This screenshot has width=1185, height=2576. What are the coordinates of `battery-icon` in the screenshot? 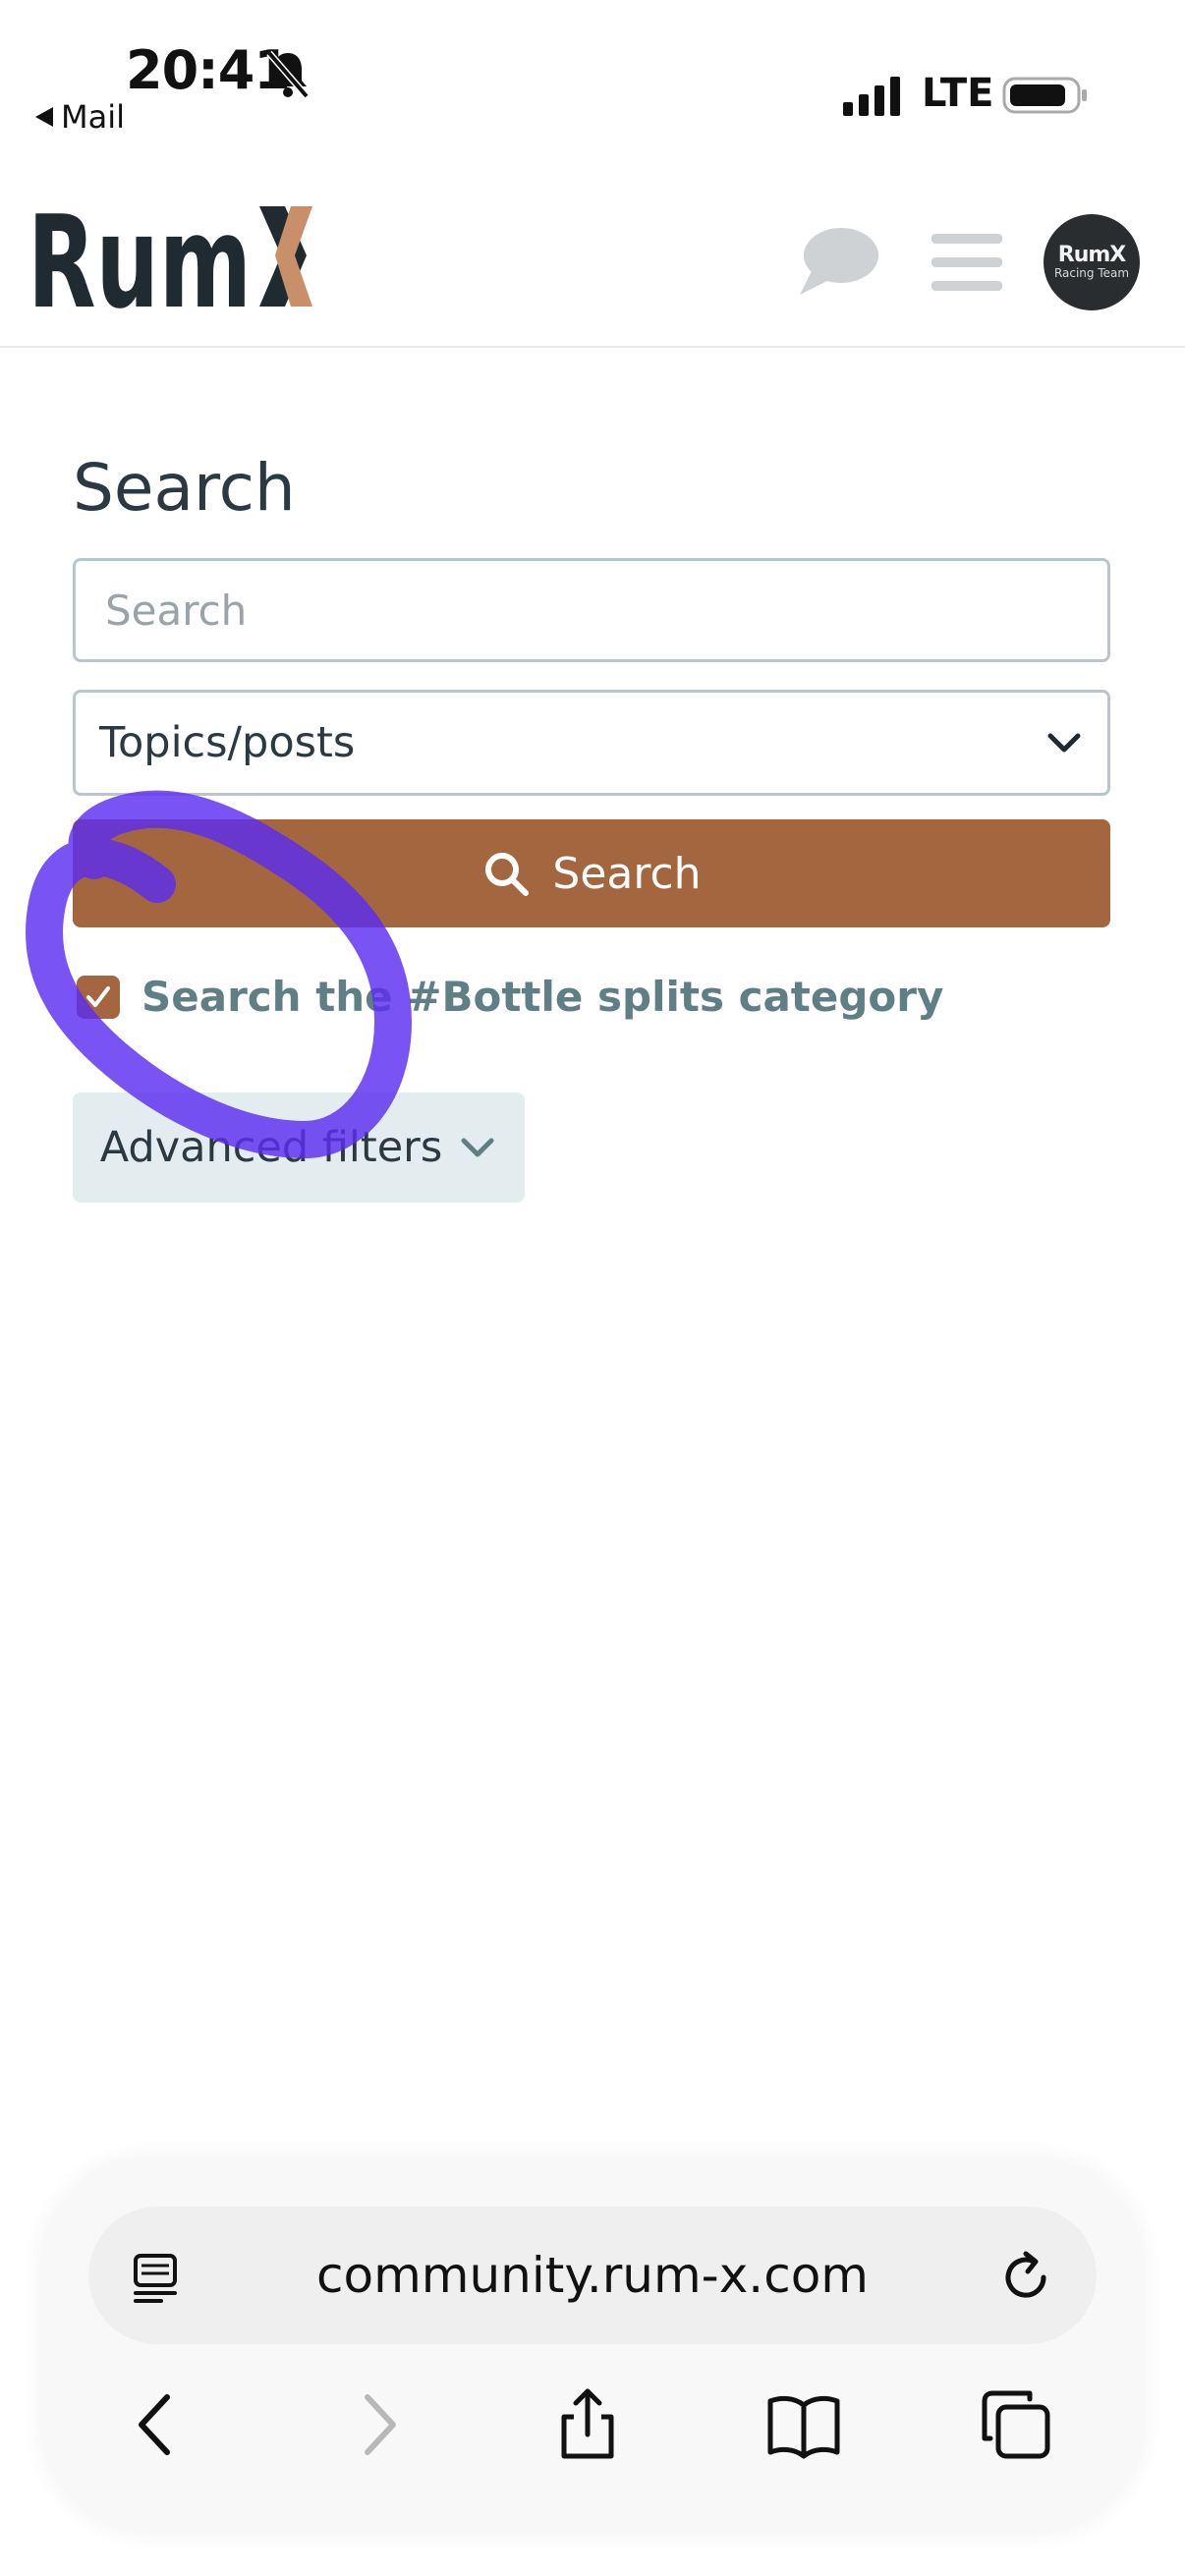 It's located at (1045, 95).